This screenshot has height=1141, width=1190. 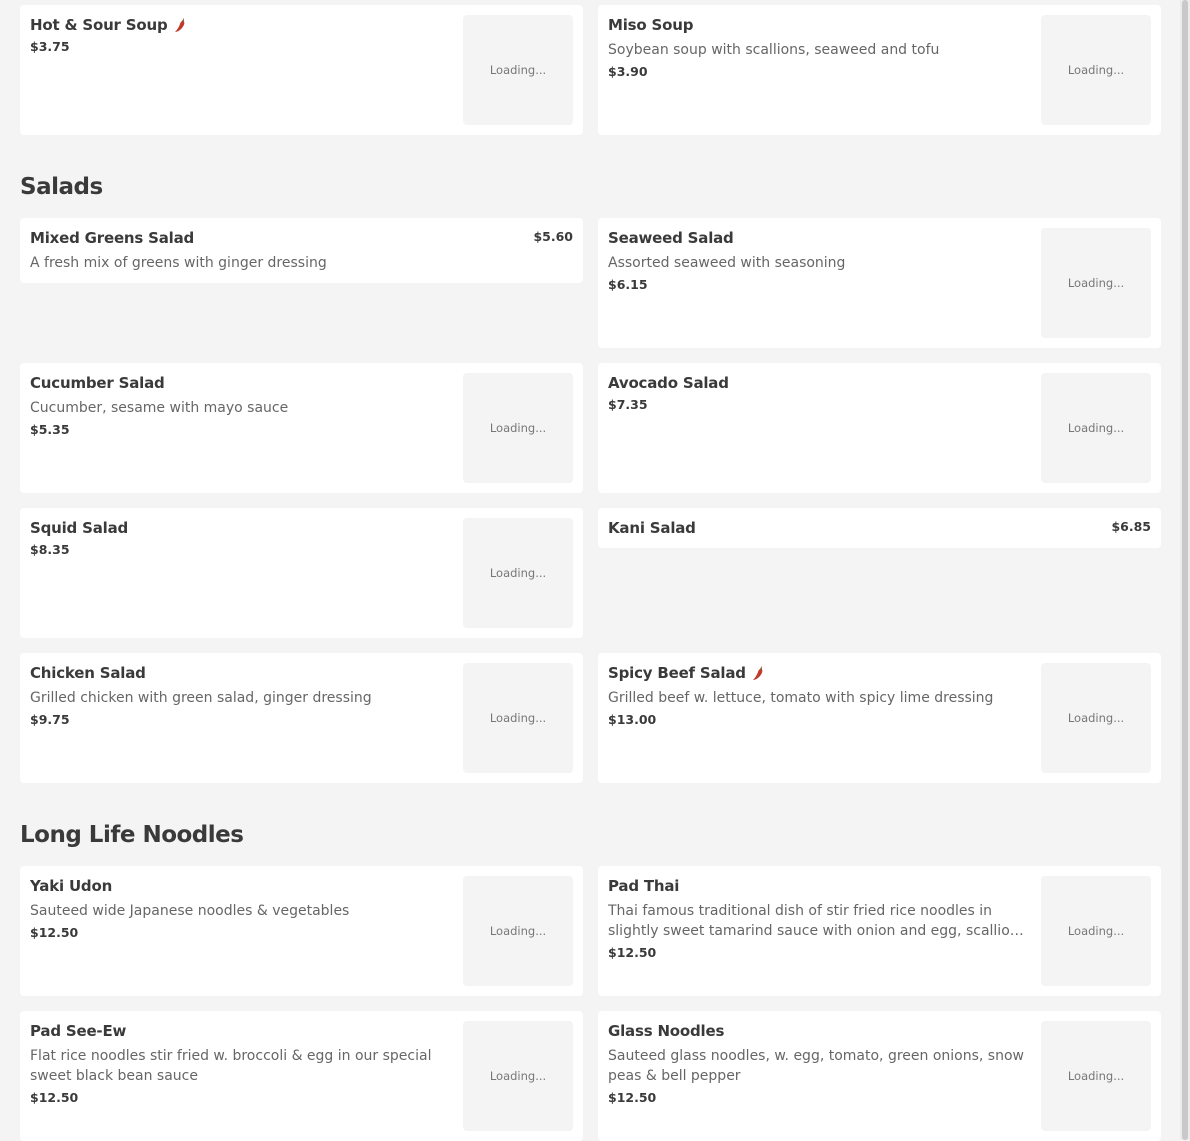 I want to click on menu-item-text: Hot & Sour Soup $3.75, so click(x=241, y=34).